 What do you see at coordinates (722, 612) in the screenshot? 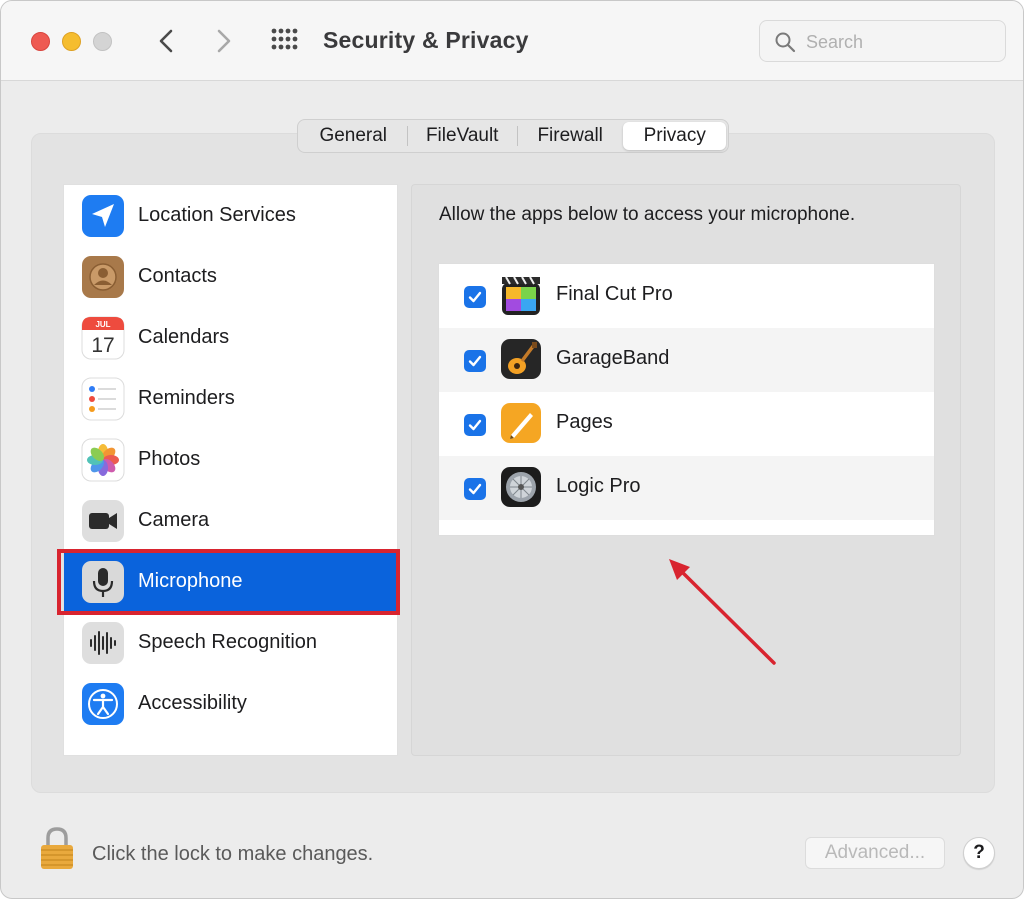
I see `annotation-arrow-icon` at bounding box center [722, 612].